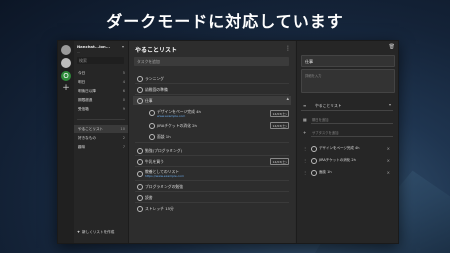 The image size is (450, 253). What do you see at coordinates (66, 76) in the screenshot?
I see `account-badge: O` at bounding box center [66, 76].